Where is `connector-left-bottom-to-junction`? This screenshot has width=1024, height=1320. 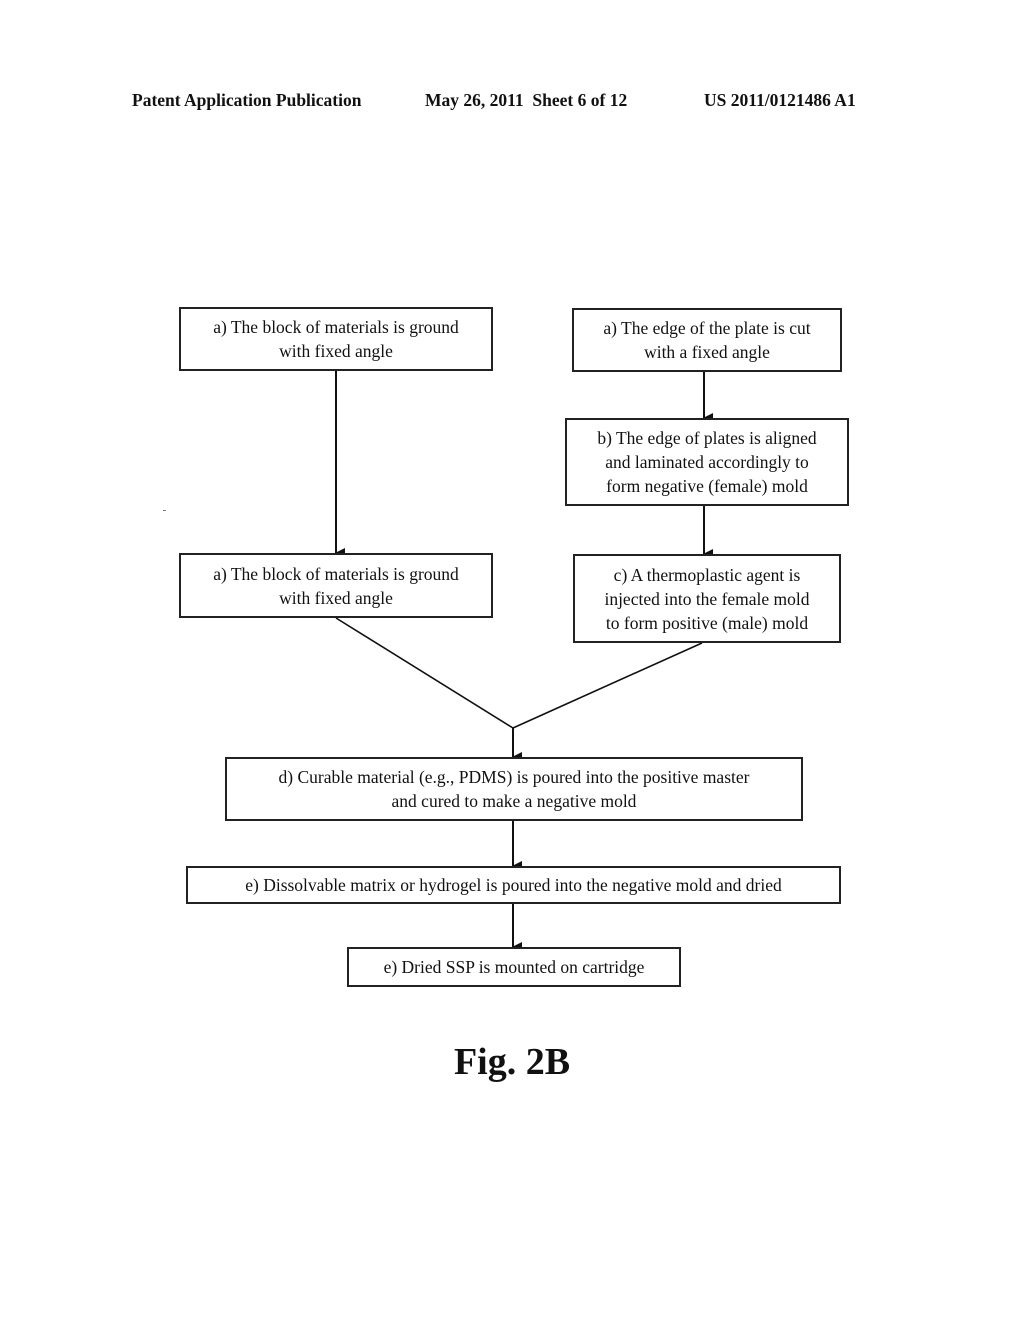 connector-left-bottom-to-junction is located at coordinates (424, 673).